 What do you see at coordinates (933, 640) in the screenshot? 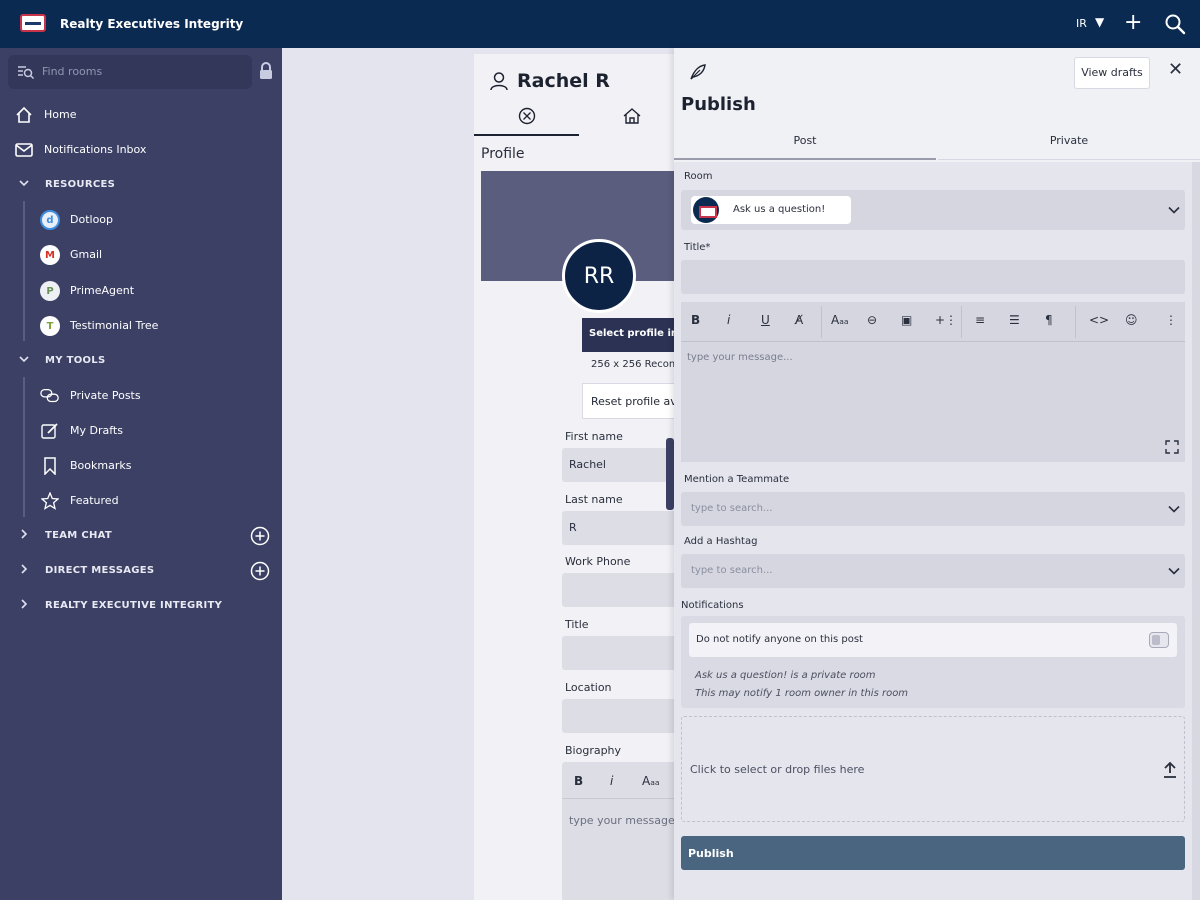
I see `notify-option-row: Do not notify anyone on this post` at bounding box center [933, 640].